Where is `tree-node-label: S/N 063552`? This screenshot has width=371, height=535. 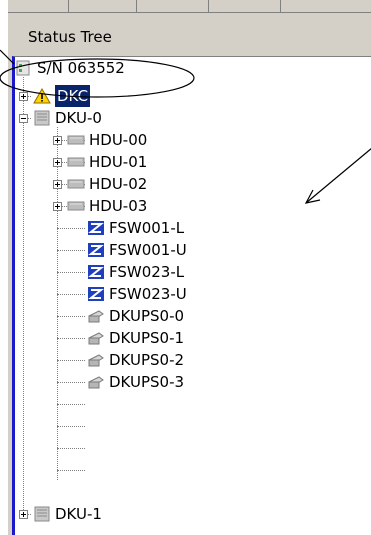 tree-node-label: S/N 063552 is located at coordinates (81, 68).